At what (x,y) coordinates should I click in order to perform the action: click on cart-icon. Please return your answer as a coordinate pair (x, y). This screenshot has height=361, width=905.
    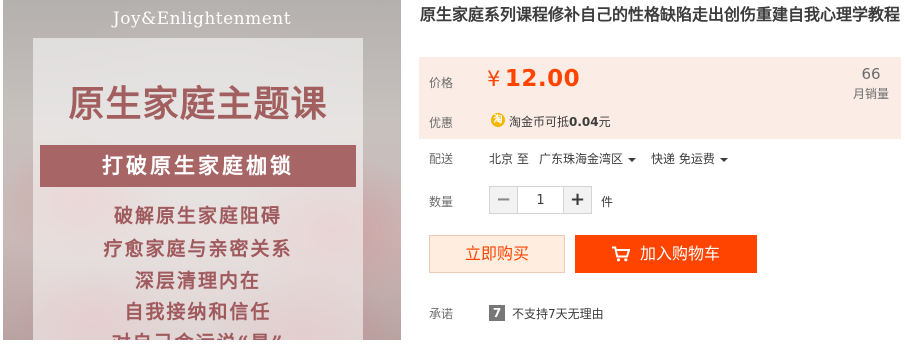
    Looking at the image, I should click on (620, 254).